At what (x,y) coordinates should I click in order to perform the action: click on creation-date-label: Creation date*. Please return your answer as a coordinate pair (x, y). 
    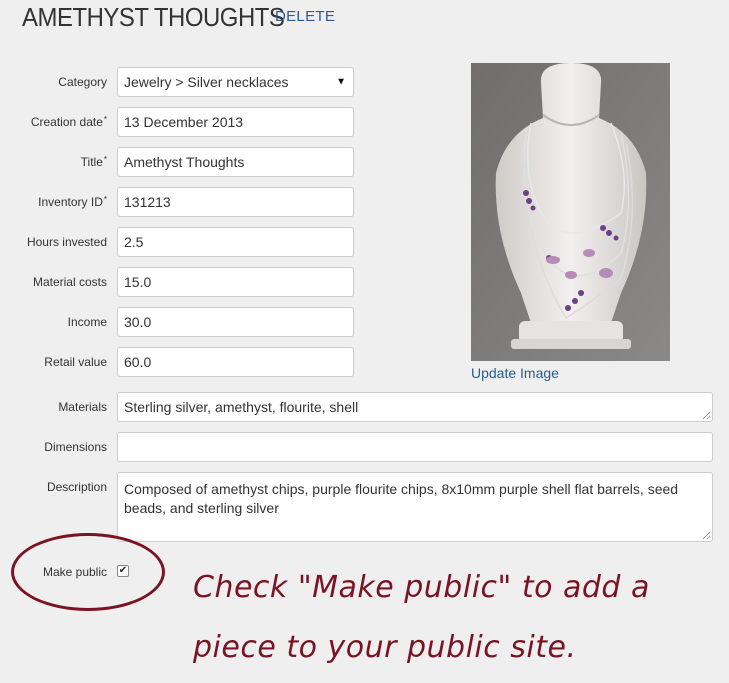
    Looking at the image, I should click on (68, 122).